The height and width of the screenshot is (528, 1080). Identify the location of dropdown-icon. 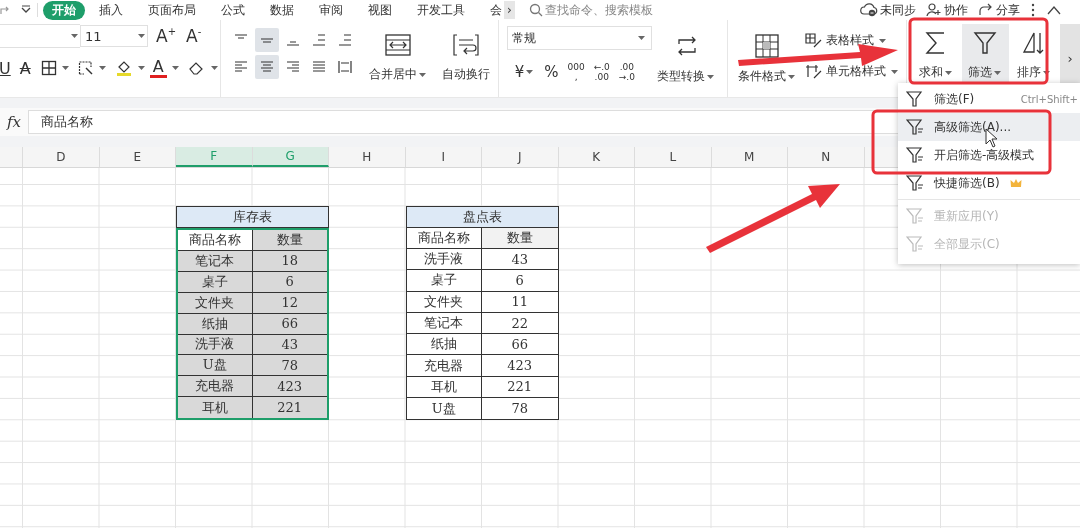
(26, 10).